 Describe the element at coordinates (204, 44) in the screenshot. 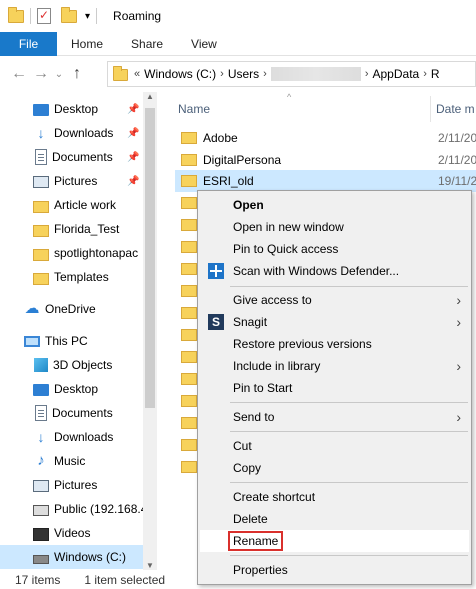

I see `tab-view: View` at that location.